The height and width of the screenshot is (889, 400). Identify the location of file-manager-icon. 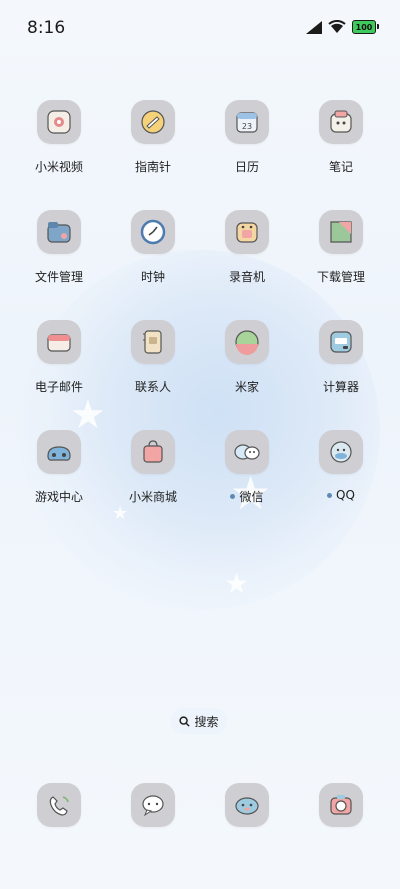
(59, 232).